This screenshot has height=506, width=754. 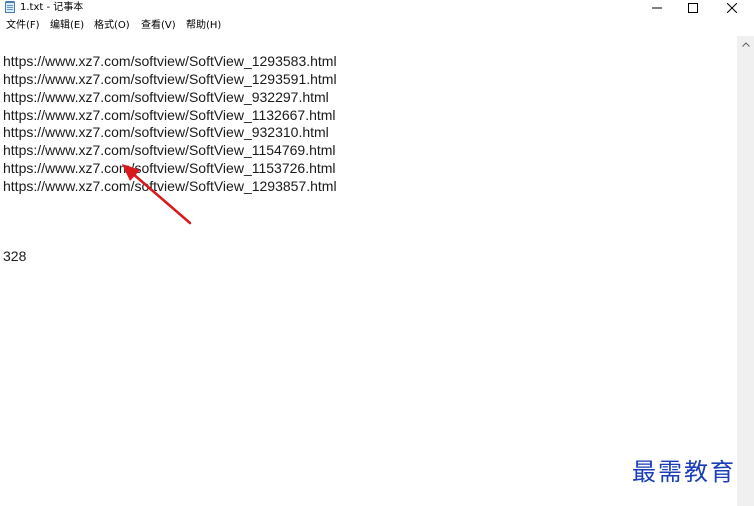 I want to click on close-icon, so click(x=732, y=8).